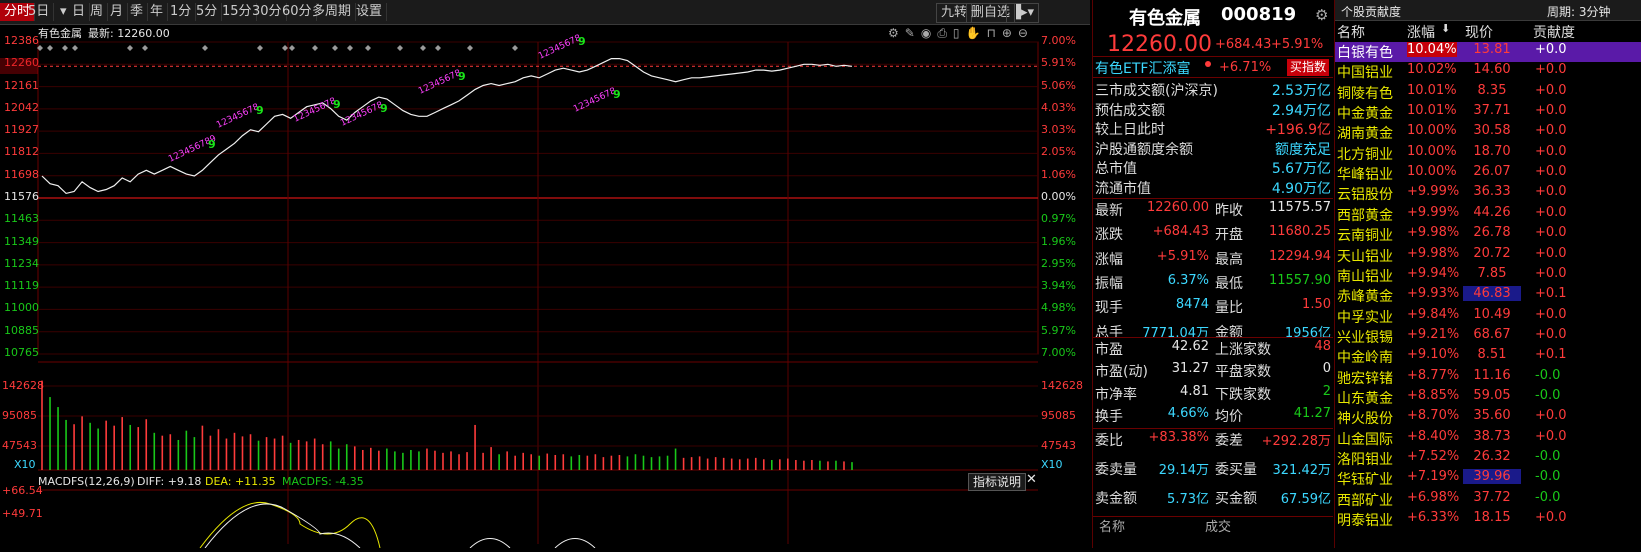 The image size is (1641, 552). What do you see at coordinates (1259, 14) in the screenshot?
I see `index-code: 000819` at bounding box center [1259, 14].